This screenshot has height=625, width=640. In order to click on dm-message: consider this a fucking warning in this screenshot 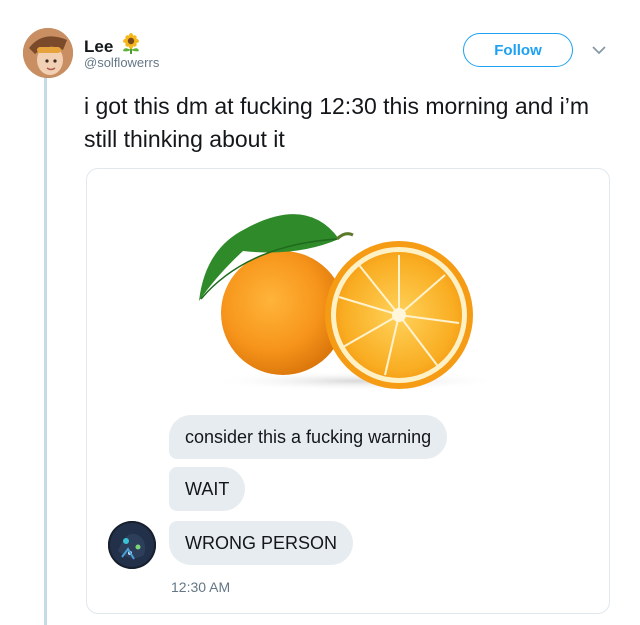, I will do `click(308, 437)`.